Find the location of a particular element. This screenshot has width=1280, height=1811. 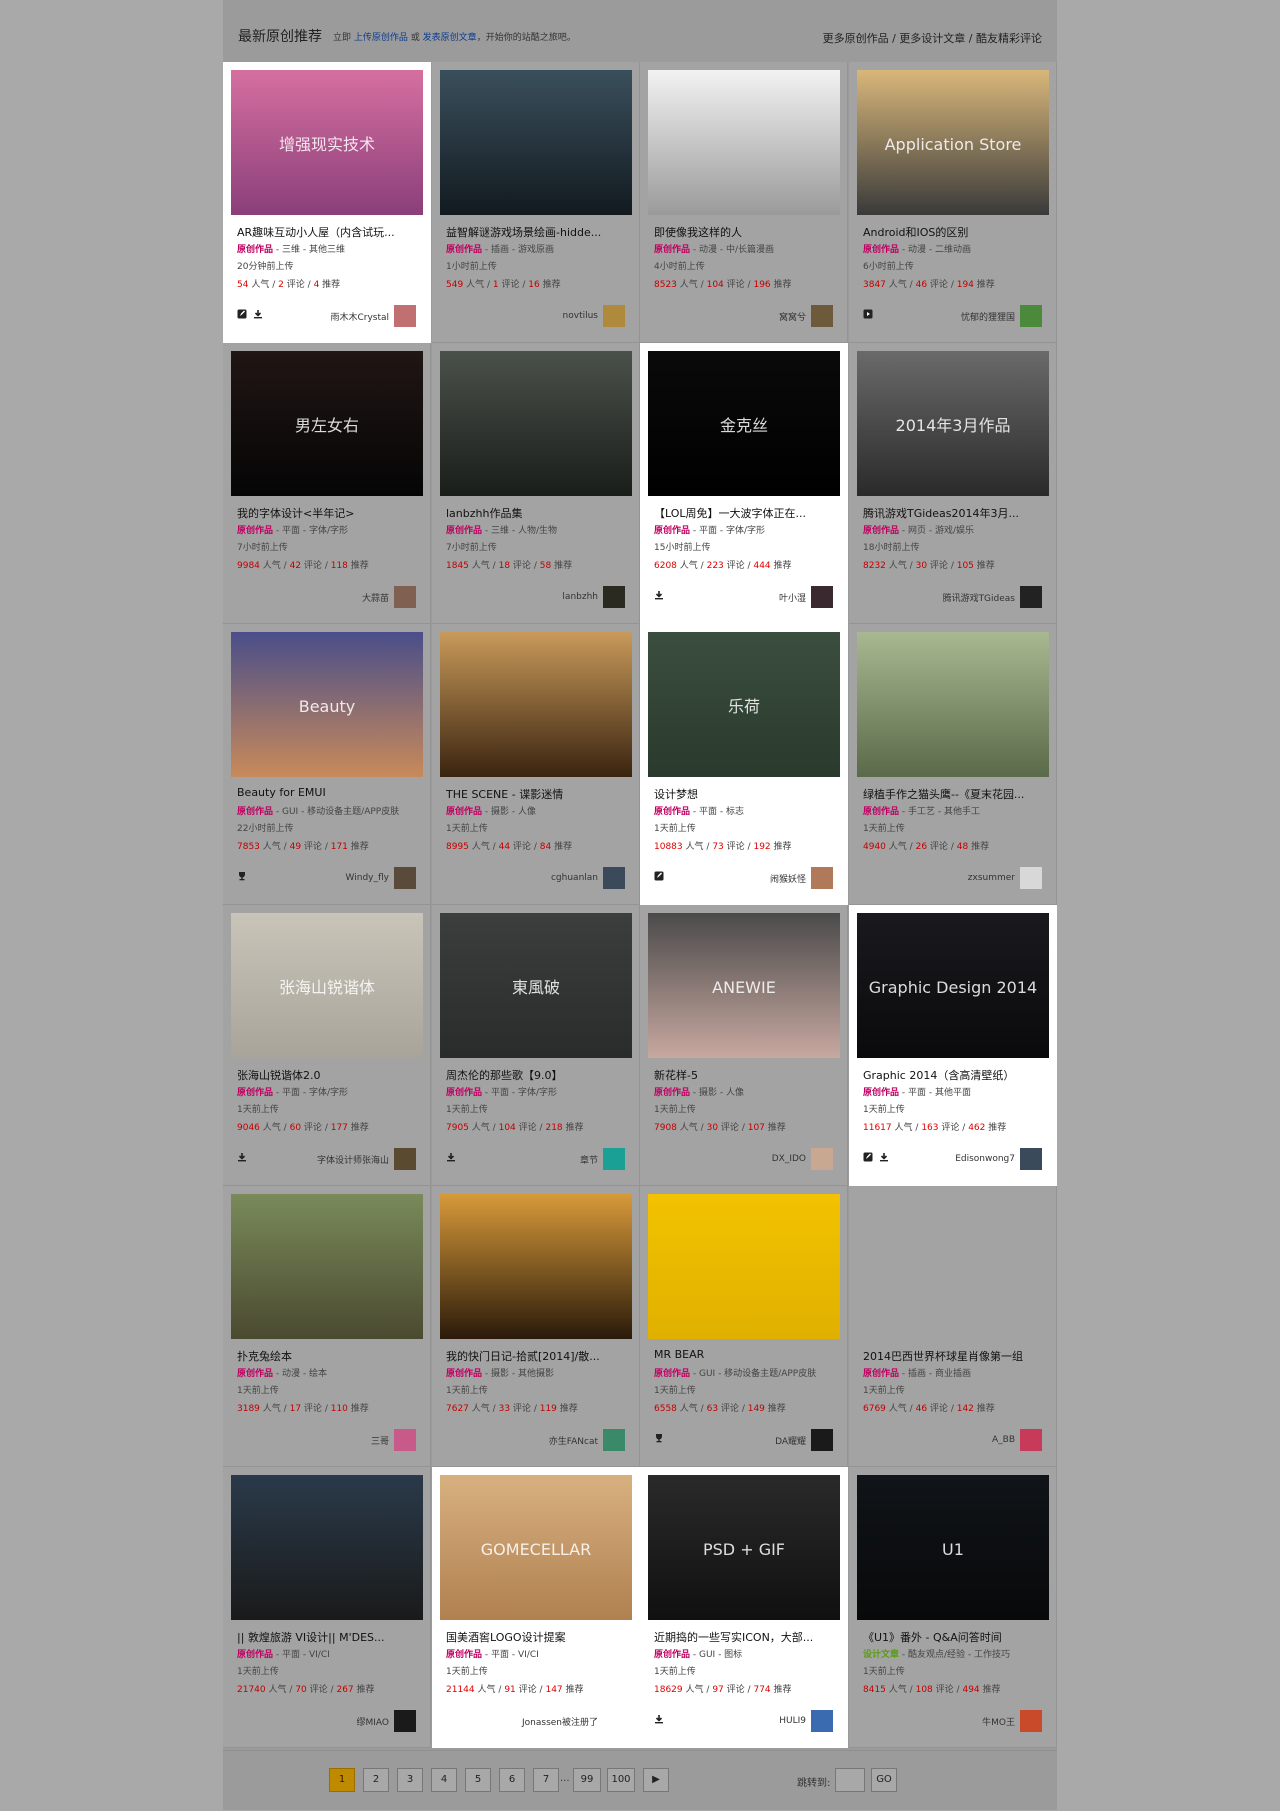

category-path: GUI - 图标 is located at coordinates (720, 1655).